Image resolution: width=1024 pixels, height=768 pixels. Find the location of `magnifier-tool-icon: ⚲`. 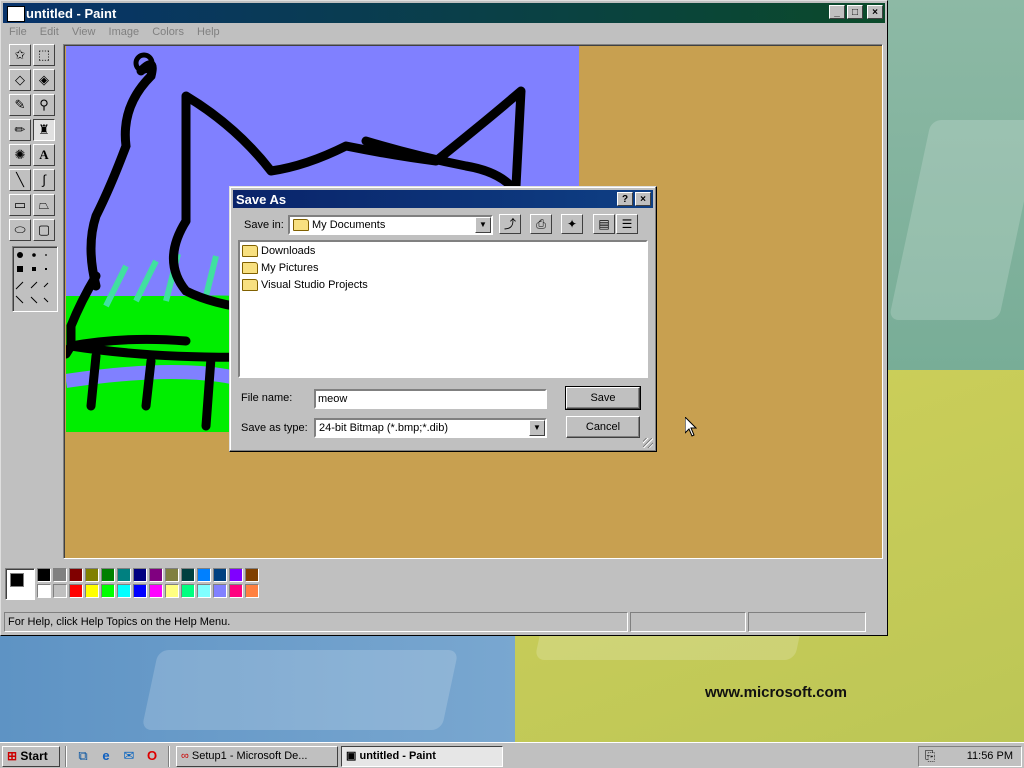

magnifier-tool-icon: ⚲ is located at coordinates (44, 105).